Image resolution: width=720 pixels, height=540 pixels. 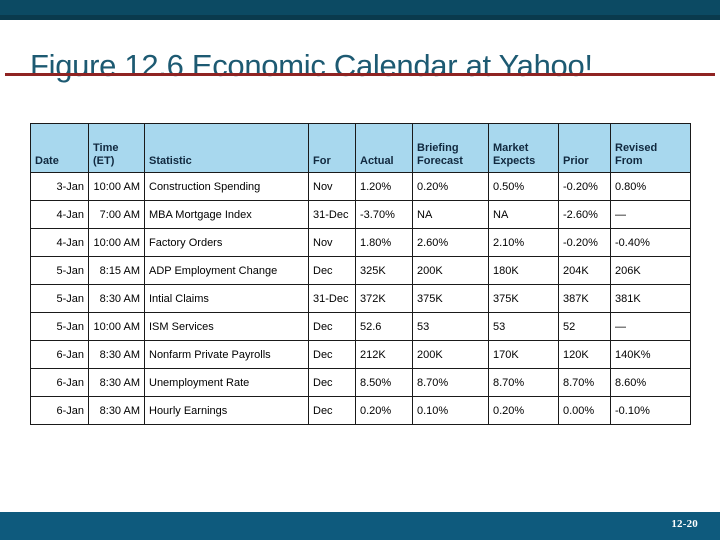 What do you see at coordinates (384, 214) in the screenshot?
I see `cell-actual: -3.70%` at bounding box center [384, 214].